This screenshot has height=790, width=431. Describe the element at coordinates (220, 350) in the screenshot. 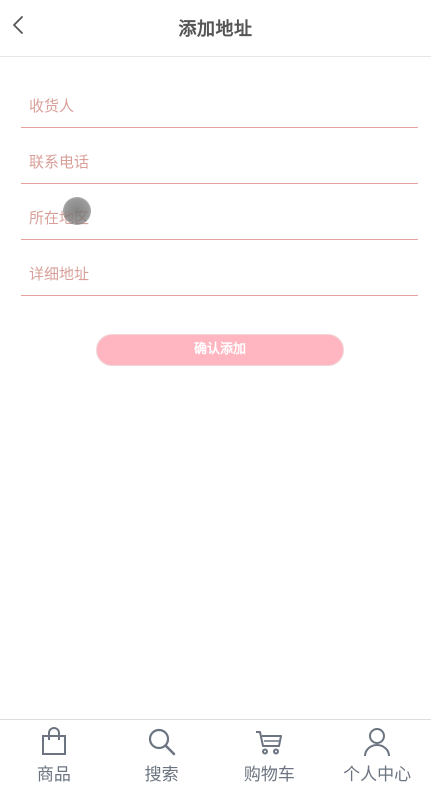

I see `confirm-add-button: 确认添加` at that location.